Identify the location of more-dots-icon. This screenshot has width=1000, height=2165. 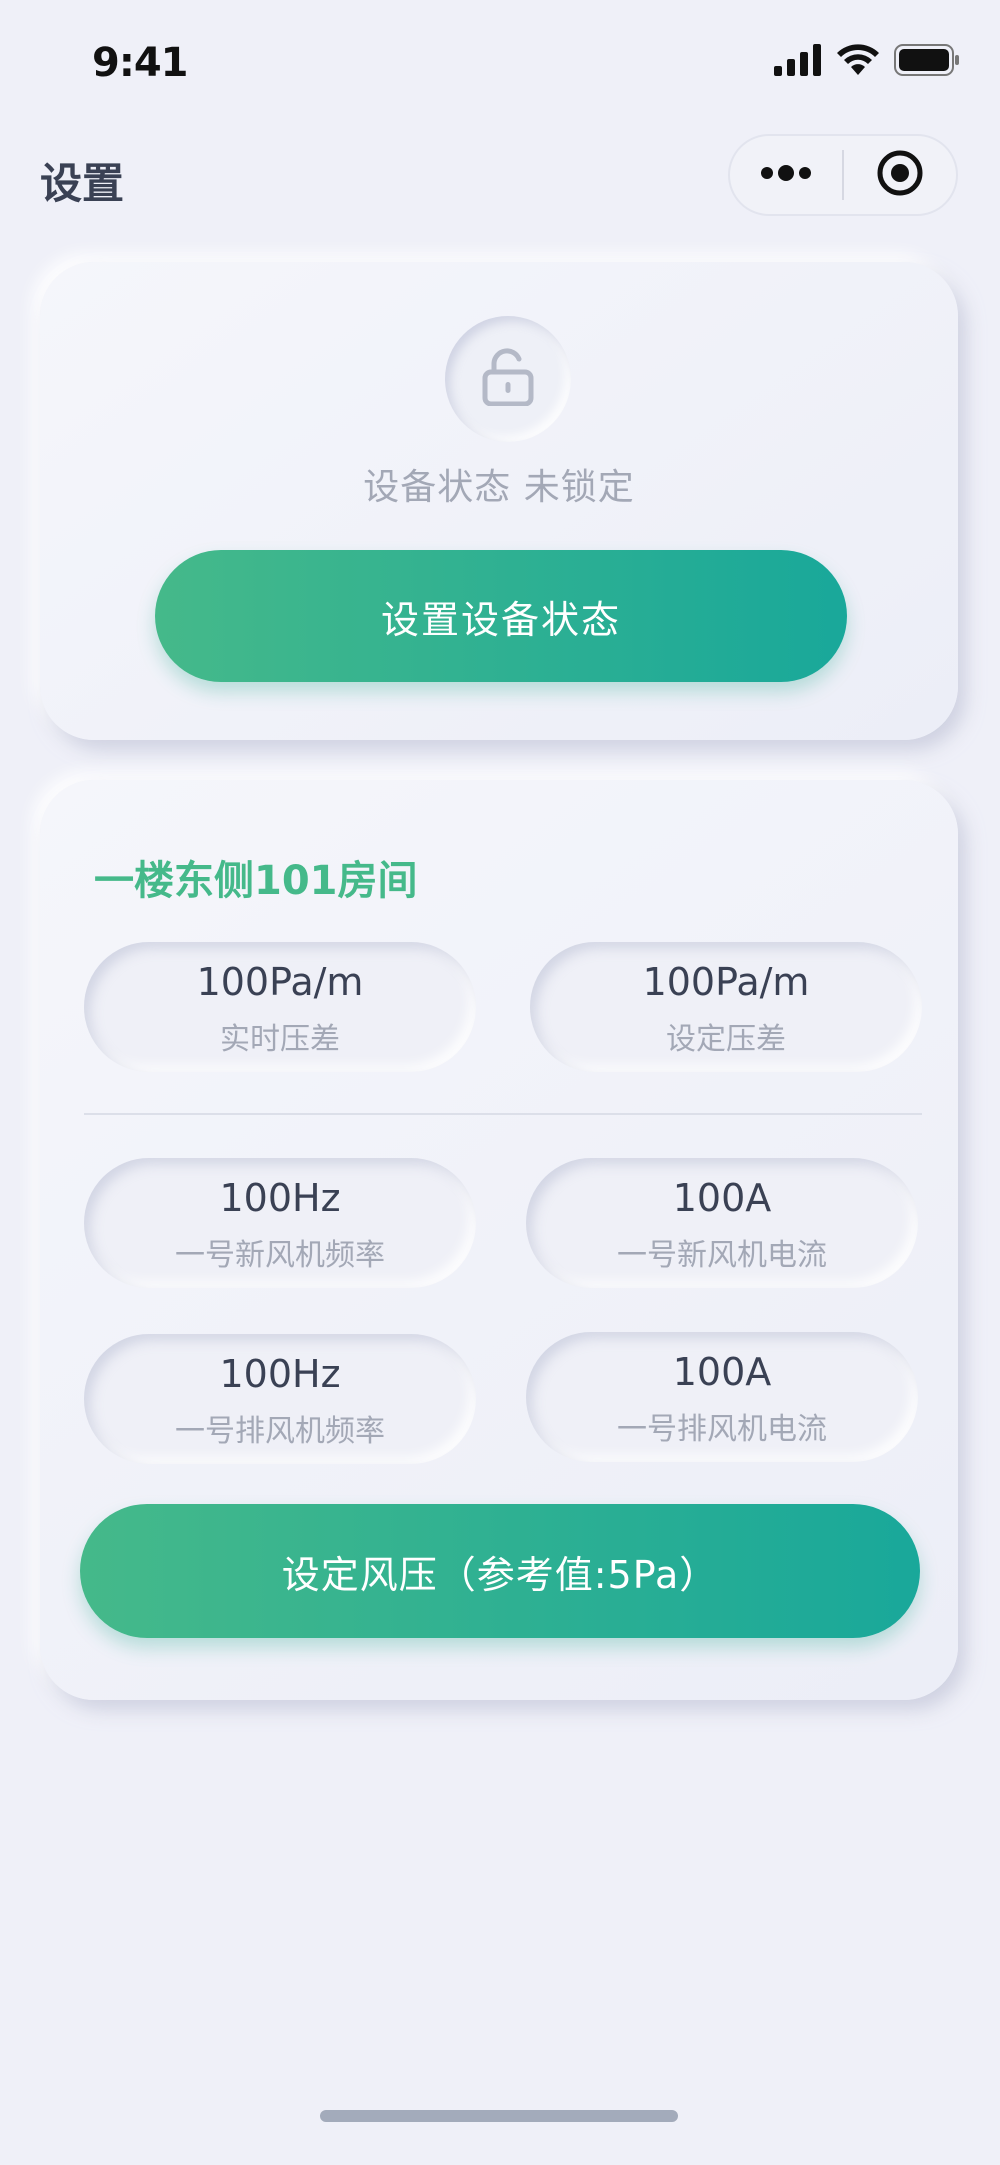
(786, 175).